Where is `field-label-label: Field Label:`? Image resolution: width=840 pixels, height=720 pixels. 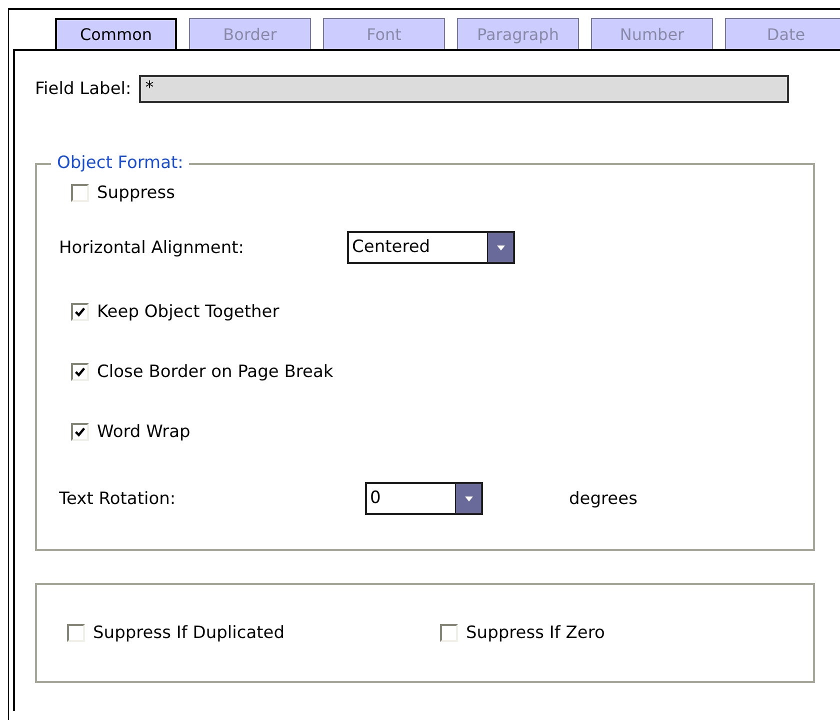 field-label-label: Field Label: is located at coordinates (83, 89).